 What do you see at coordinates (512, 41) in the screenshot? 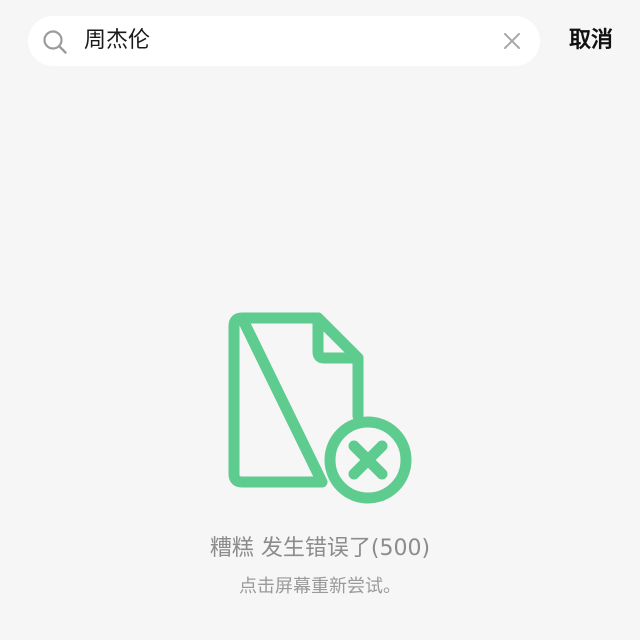
I see `close-icon` at bounding box center [512, 41].